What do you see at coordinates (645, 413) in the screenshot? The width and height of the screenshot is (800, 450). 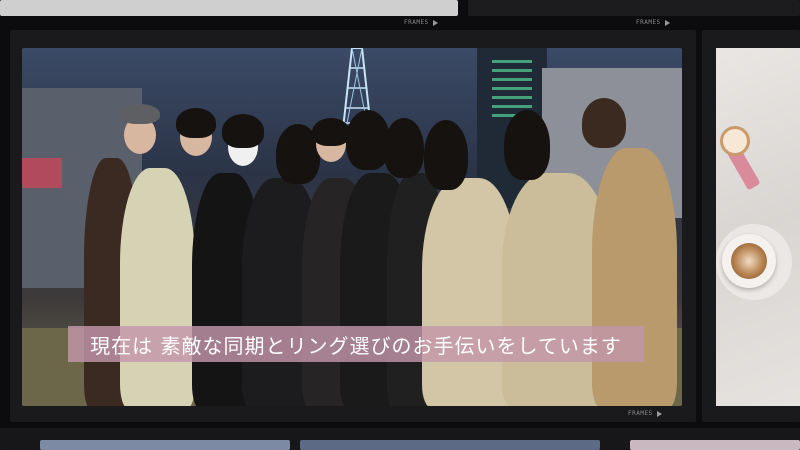 I see `bottom-frames-label: FRAMES` at bounding box center [645, 413].